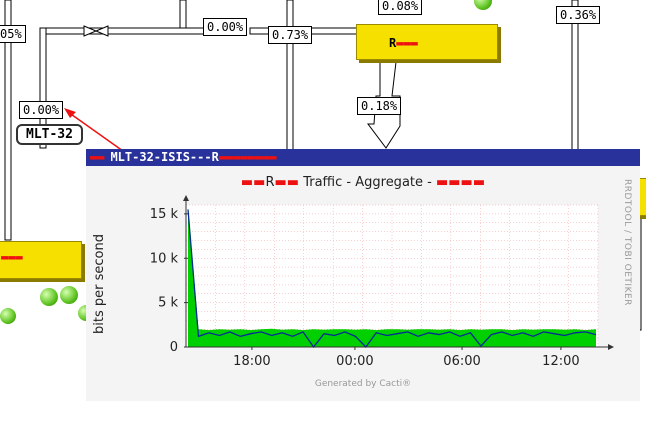 The image size is (646, 428). What do you see at coordinates (560, 361) in the screenshot?
I see `x-tick-label: 12:00` at bounding box center [560, 361].